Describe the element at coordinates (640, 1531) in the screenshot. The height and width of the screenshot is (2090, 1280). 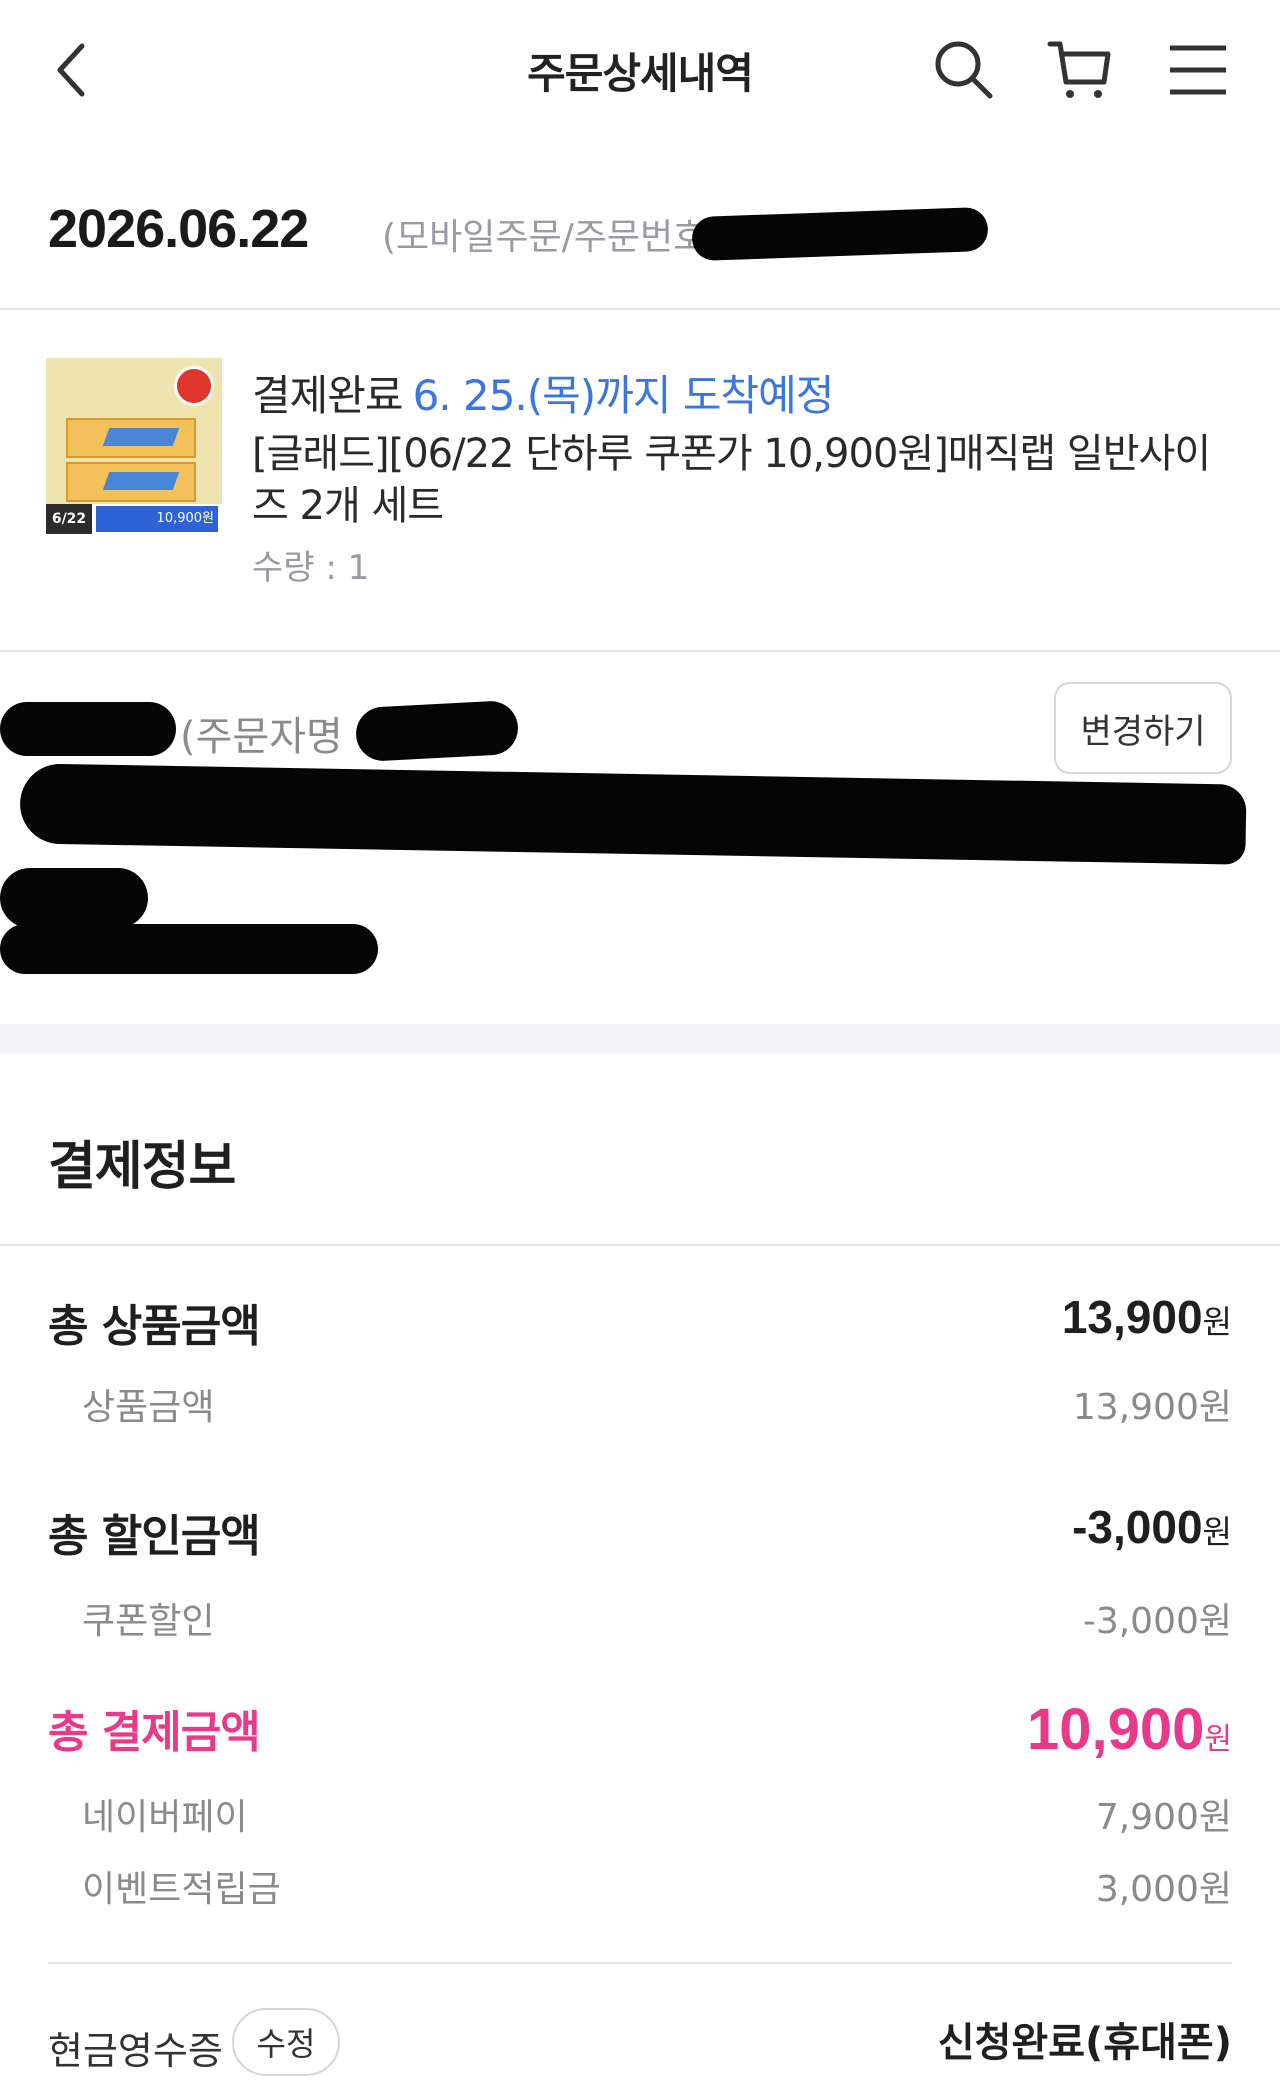
I see `total-discount-row: 총 할인금액 -3,000원` at that location.